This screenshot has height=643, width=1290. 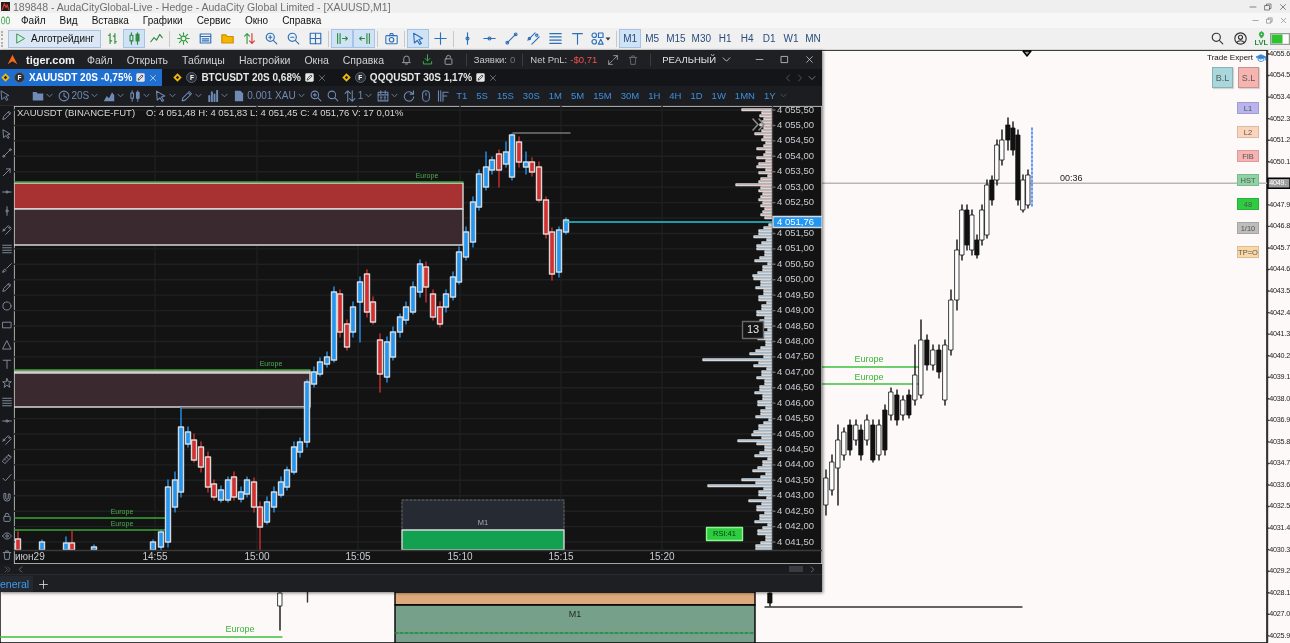 What do you see at coordinates (795, 202) in the screenshot?
I see `price-label: 4 052,50` at bounding box center [795, 202].